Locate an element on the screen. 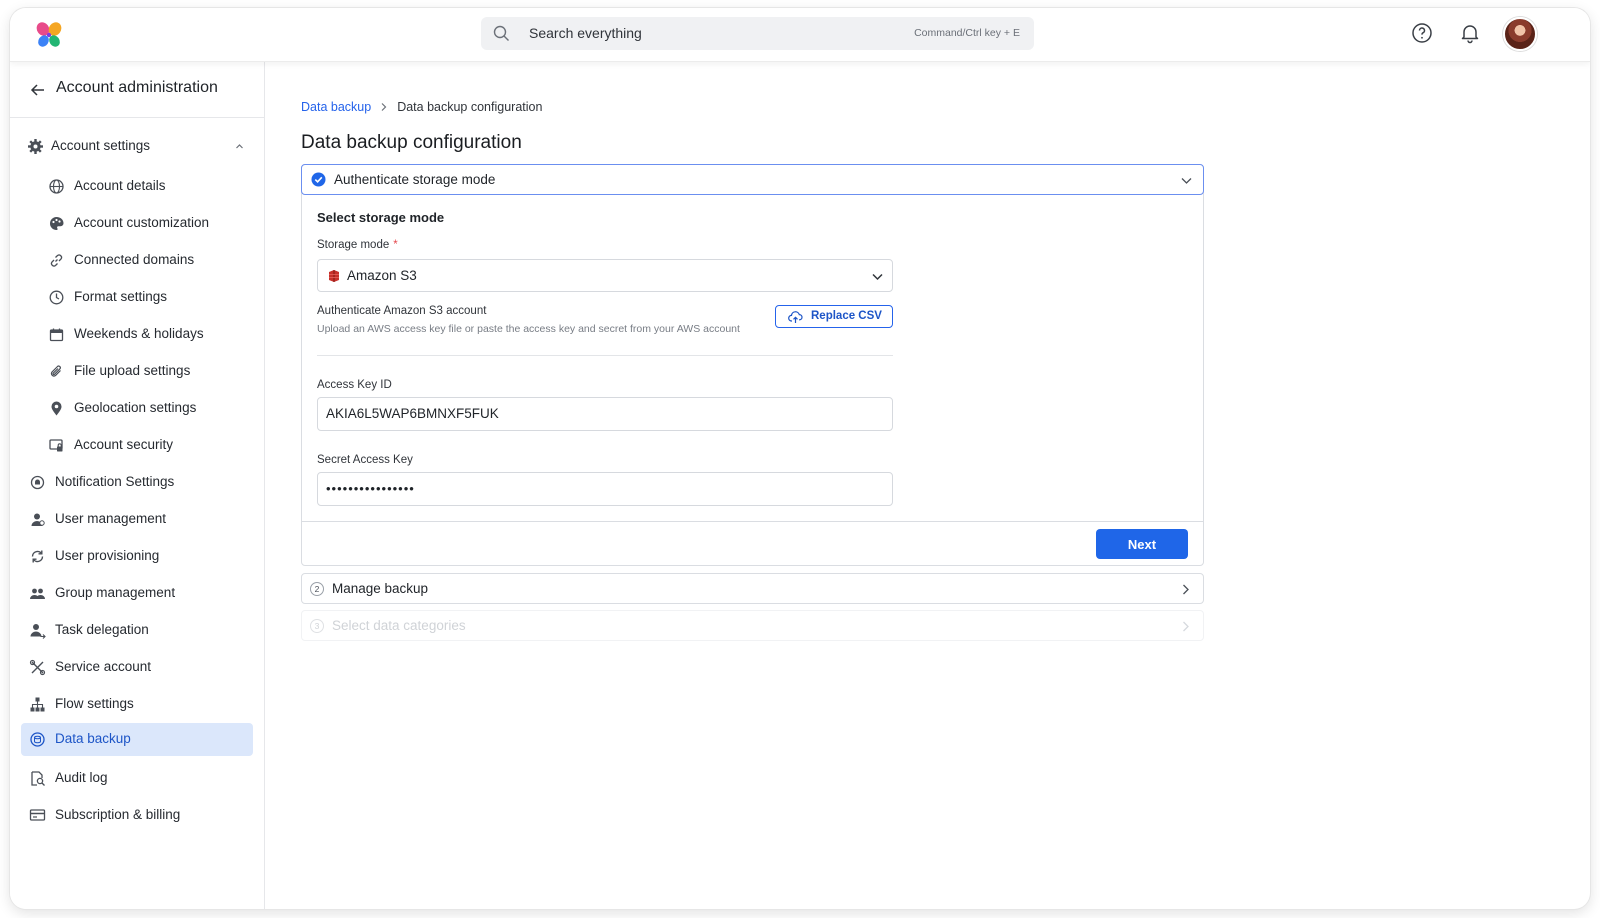  next-button: Next is located at coordinates (1142, 544).